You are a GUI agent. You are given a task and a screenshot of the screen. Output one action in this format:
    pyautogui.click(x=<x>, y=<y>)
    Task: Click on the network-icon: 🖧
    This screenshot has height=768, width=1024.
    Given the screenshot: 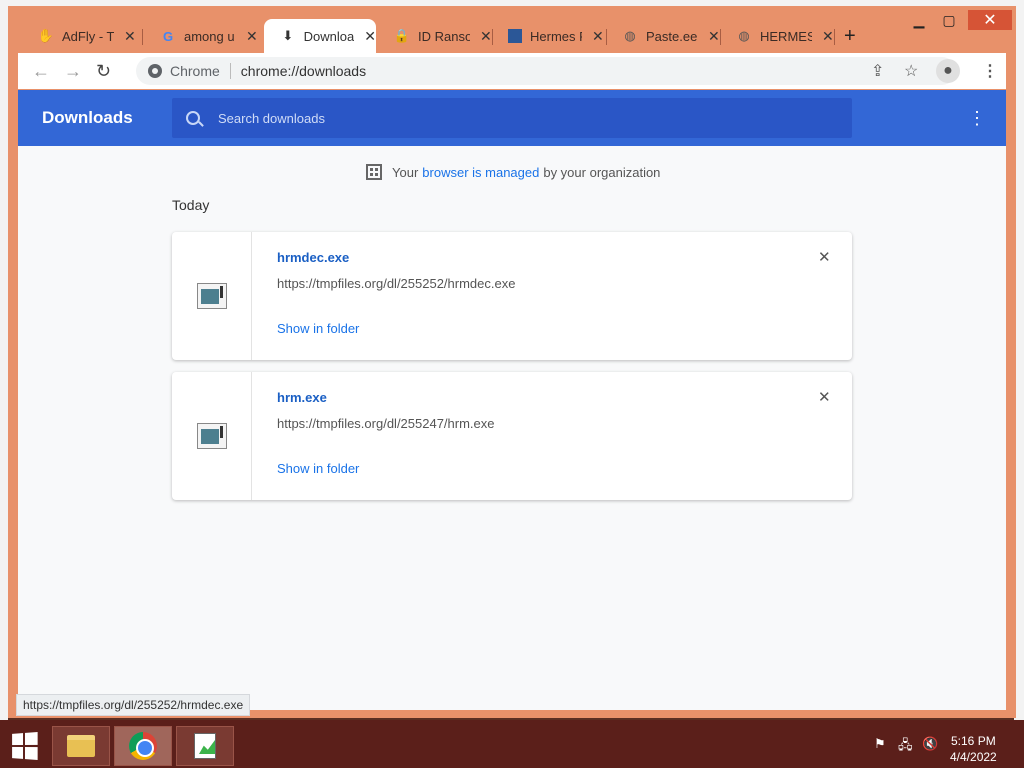 What is the action you would take?
    pyautogui.click(x=905, y=747)
    